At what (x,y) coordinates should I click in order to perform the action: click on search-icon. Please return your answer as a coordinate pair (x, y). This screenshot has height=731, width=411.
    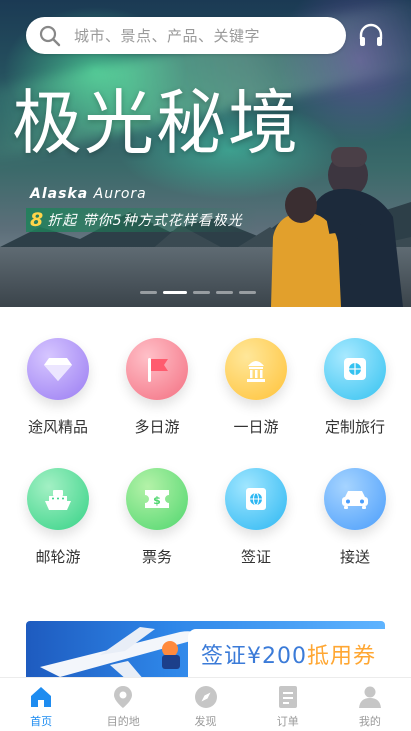
    Looking at the image, I should click on (50, 35).